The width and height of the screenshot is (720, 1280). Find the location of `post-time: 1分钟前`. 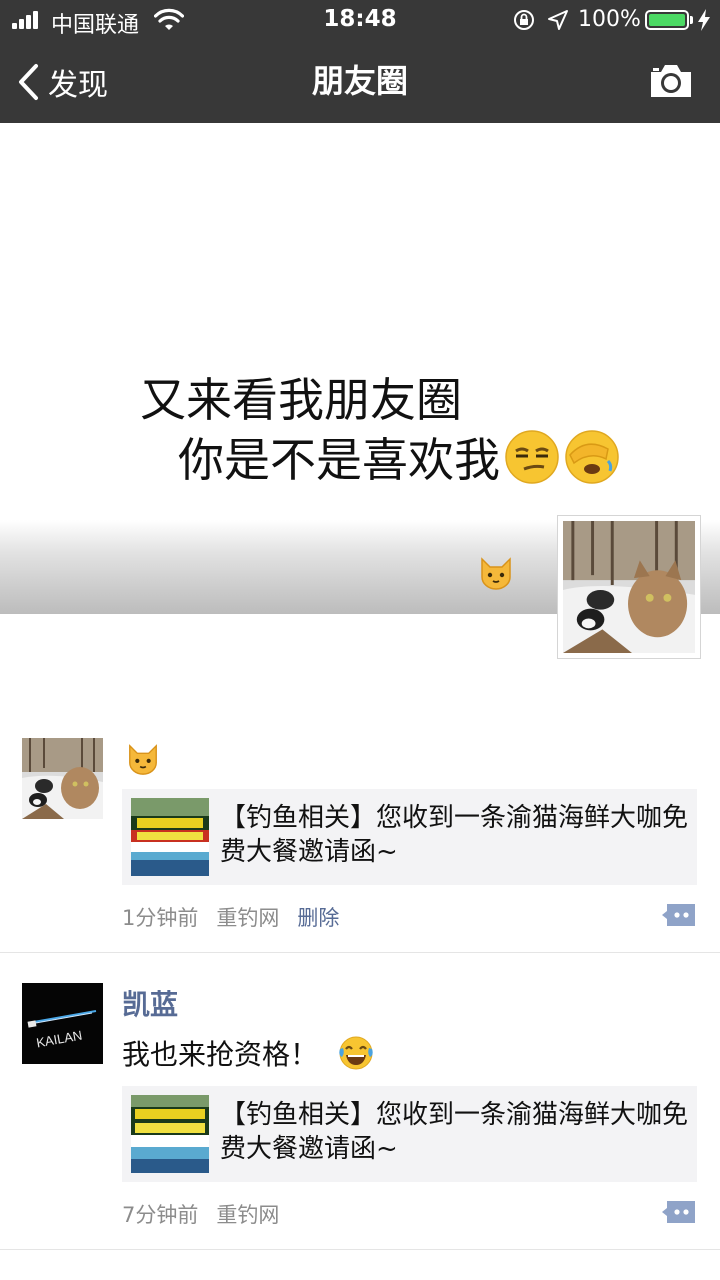

post-time: 1分钟前 is located at coordinates (160, 918).